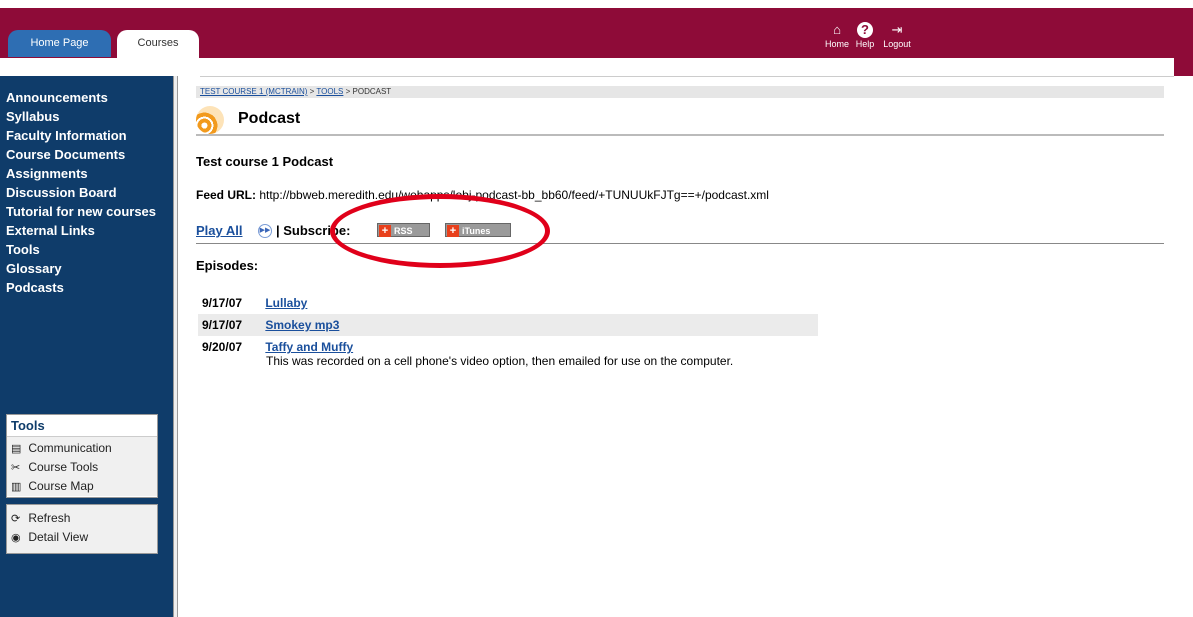 The image size is (1193, 617). I want to click on nav-help-button: ? Help, so click(865, 32).